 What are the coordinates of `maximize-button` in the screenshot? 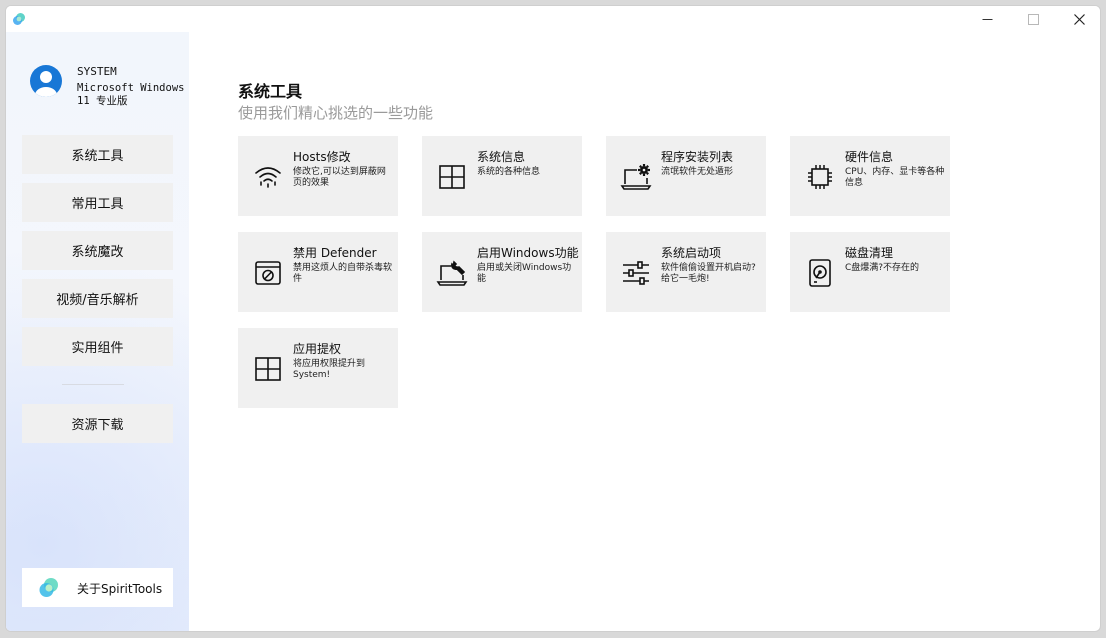 It's located at (1033, 19).